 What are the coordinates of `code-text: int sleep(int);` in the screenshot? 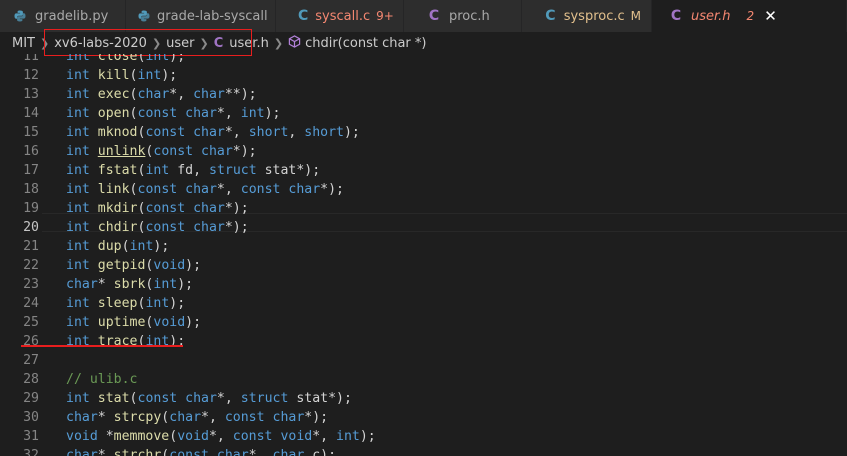 It's located at (126, 303).